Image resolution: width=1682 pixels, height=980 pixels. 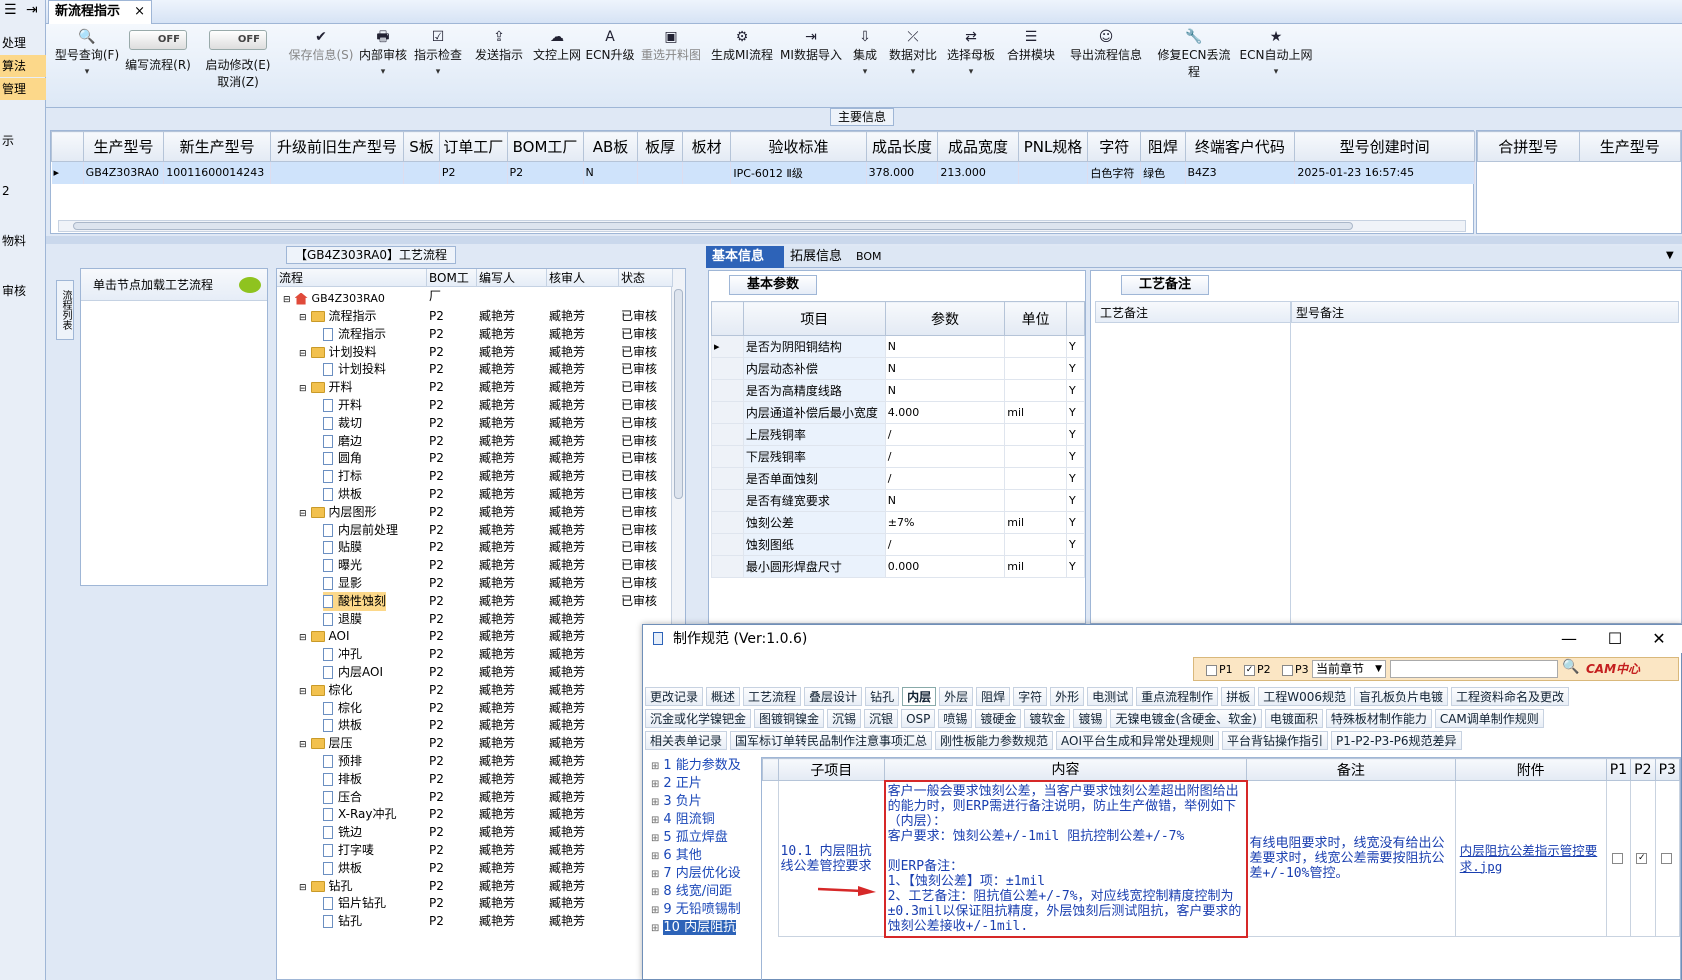 I want to click on sidebar-item: 示, so click(x=23, y=141).